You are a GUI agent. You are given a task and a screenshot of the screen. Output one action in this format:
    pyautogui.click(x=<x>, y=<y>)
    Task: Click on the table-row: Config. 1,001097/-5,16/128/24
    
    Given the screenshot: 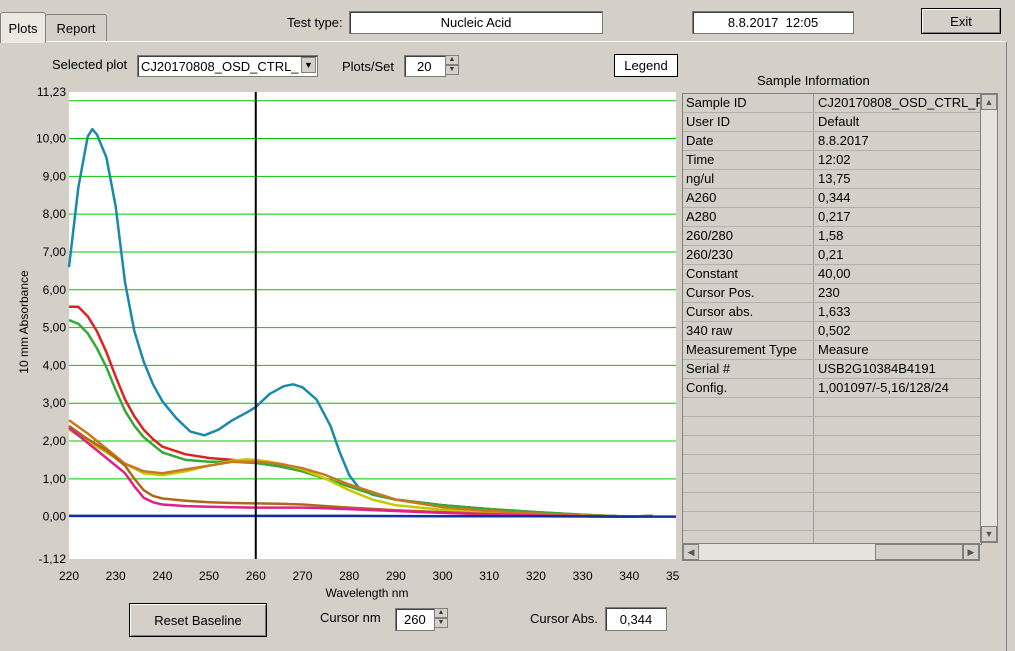 What is the action you would take?
    pyautogui.click(x=832, y=388)
    